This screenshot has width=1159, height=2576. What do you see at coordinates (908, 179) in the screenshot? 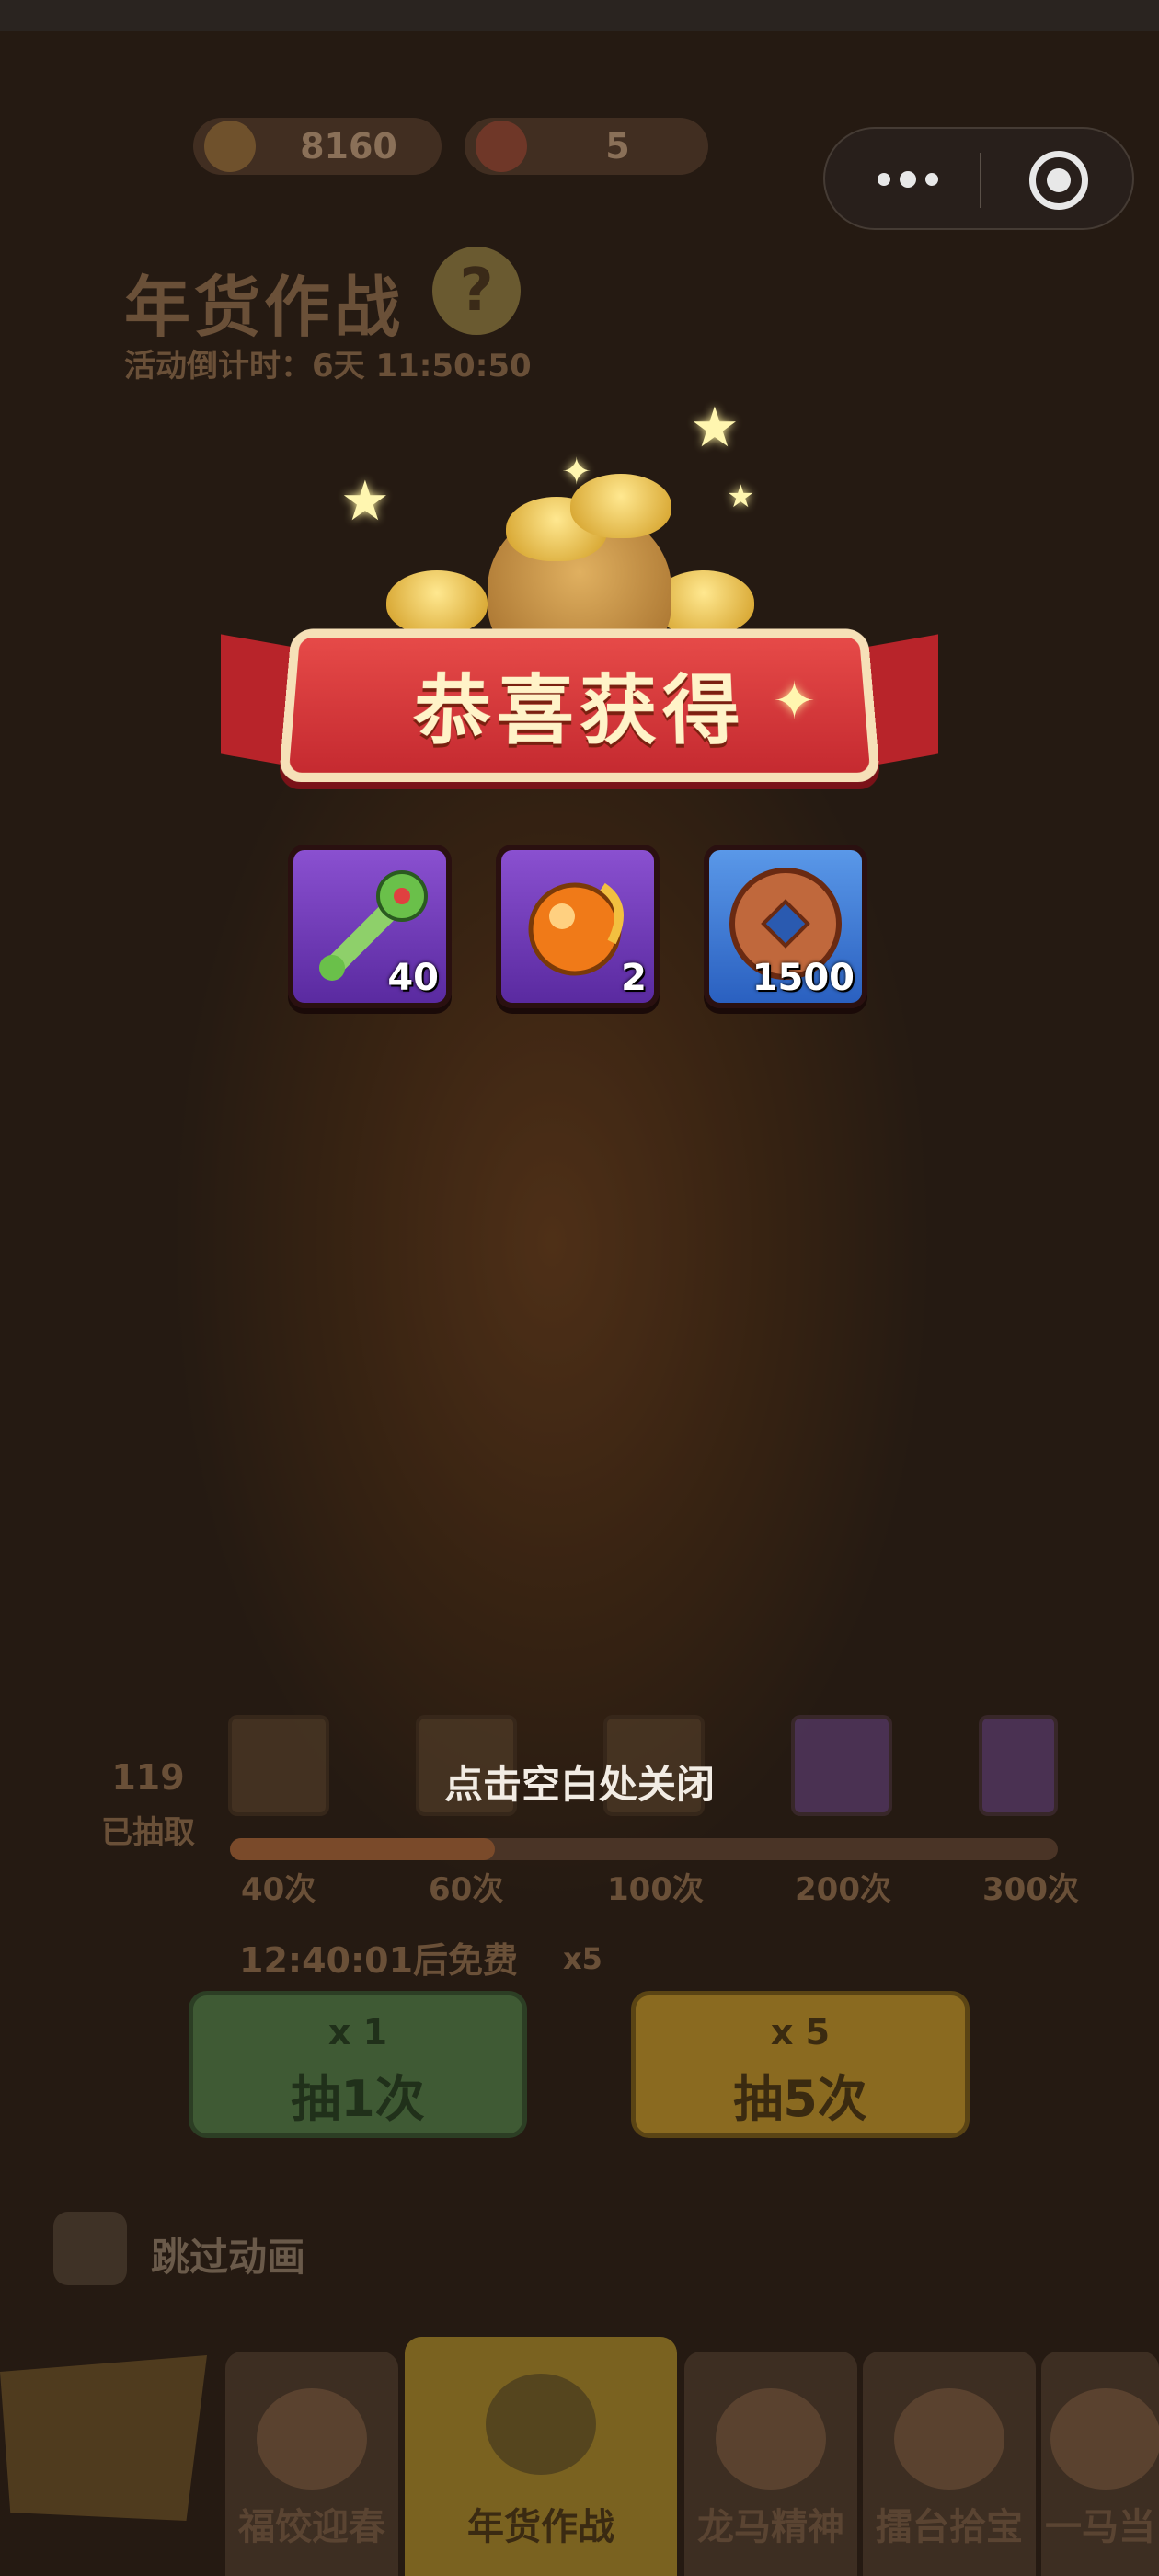
I see `more-options-button` at bounding box center [908, 179].